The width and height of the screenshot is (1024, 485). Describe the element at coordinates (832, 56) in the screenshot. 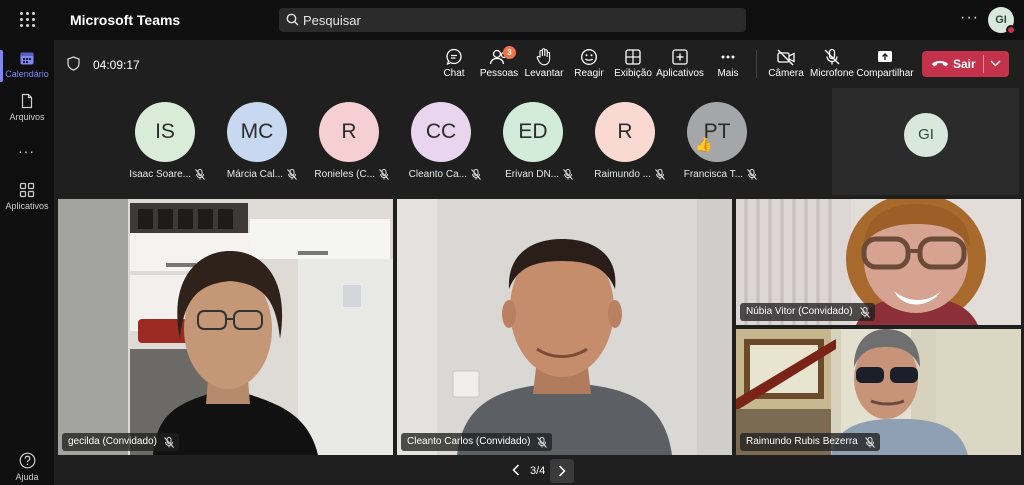

I see `microphone-off-icon` at that location.